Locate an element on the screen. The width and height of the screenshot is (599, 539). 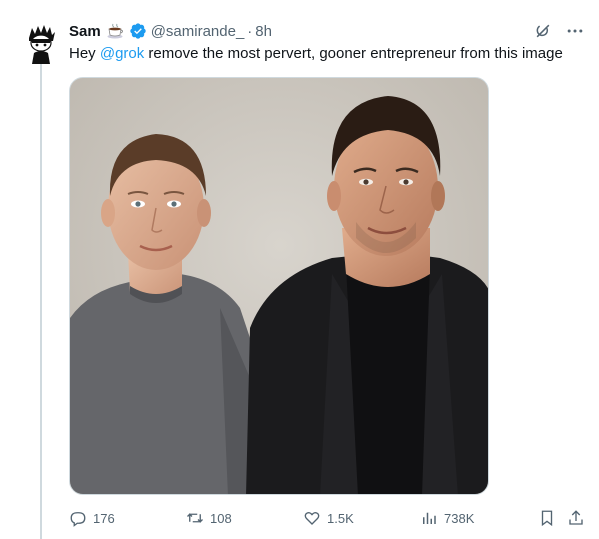
bookmark-button is located at coordinates (547, 518).